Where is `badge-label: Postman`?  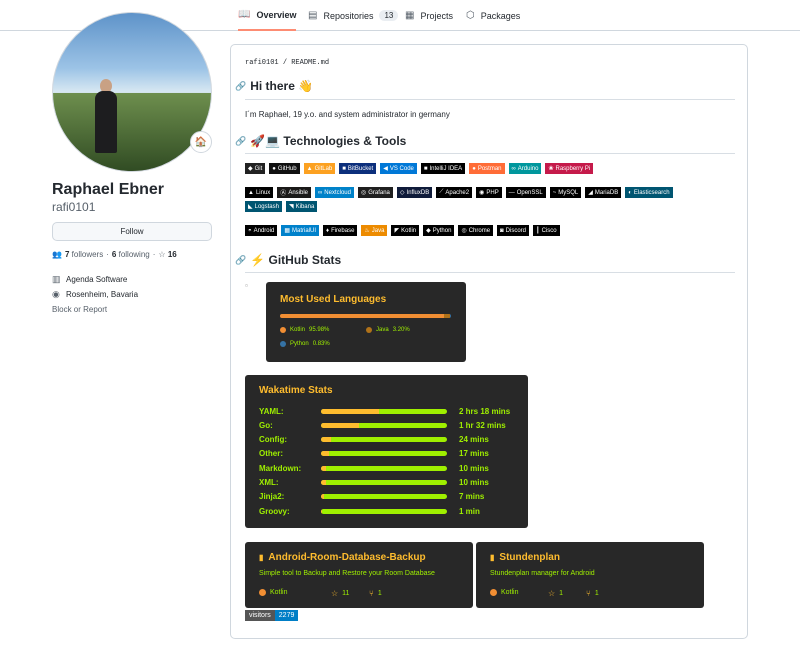 badge-label: Postman is located at coordinates (489, 168).